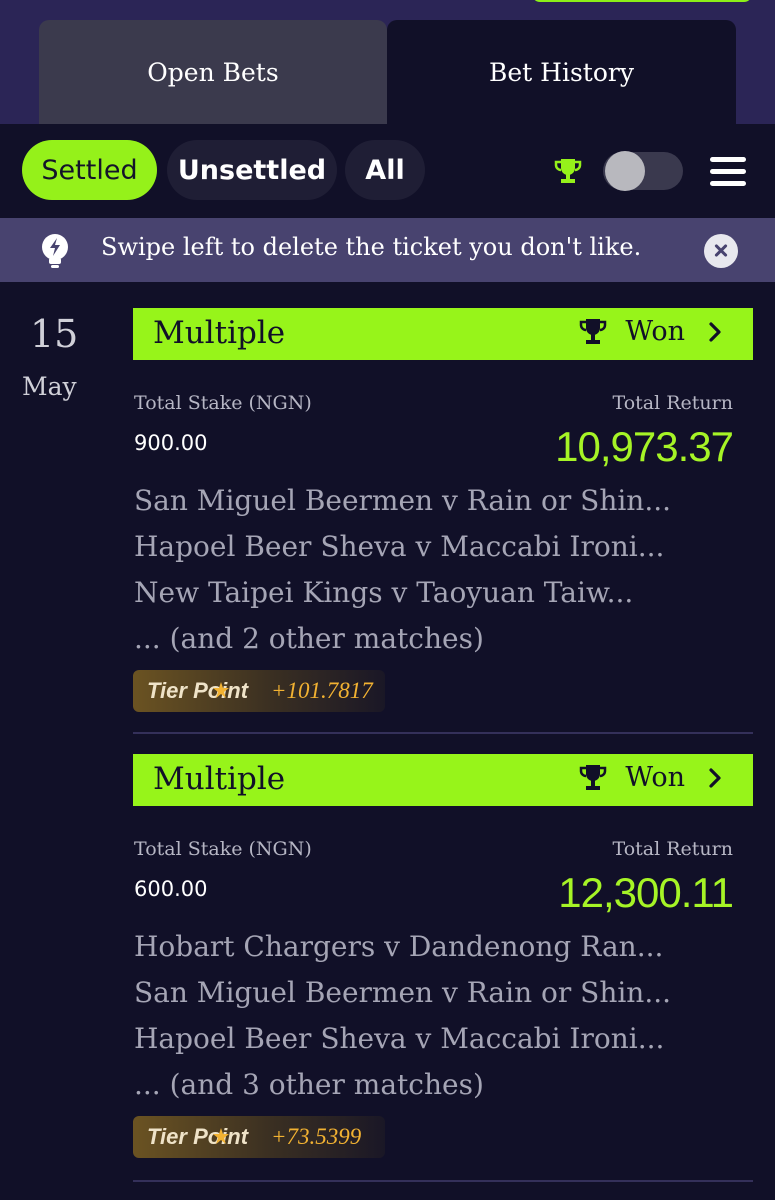 Image resolution: width=775 pixels, height=1200 pixels. I want to click on more-matches: ... (and 2 other matches), so click(309, 638).